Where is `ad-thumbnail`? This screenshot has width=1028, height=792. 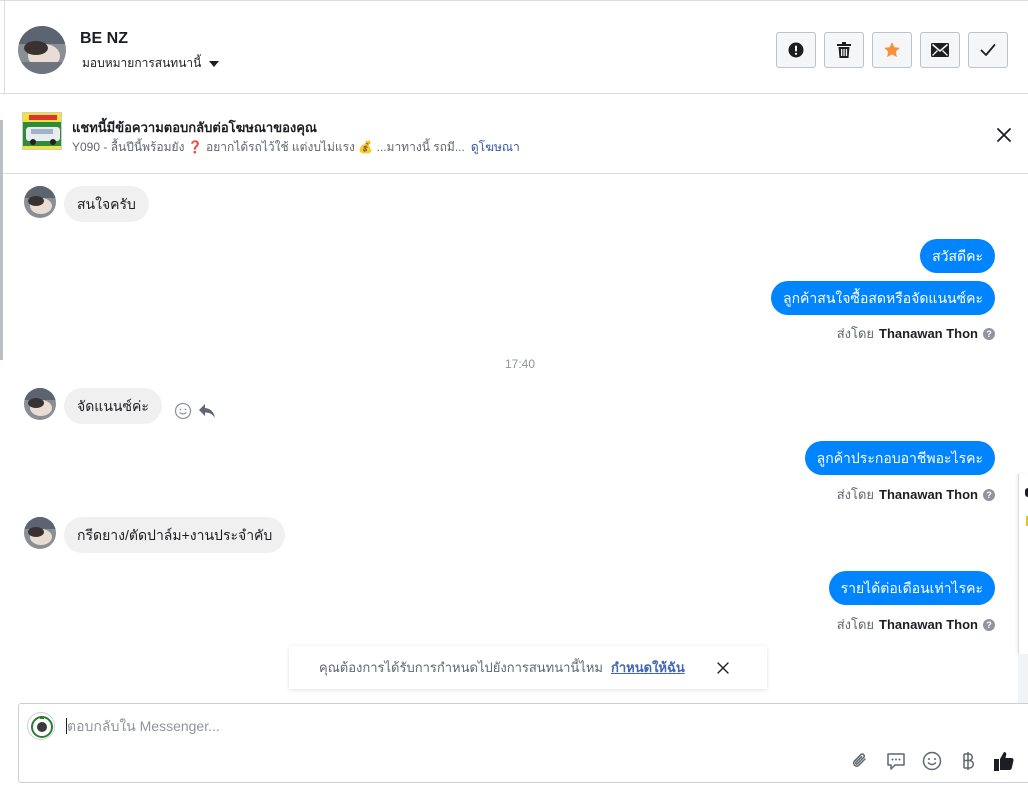
ad-thumbnail is located at coordinates (42, 131).